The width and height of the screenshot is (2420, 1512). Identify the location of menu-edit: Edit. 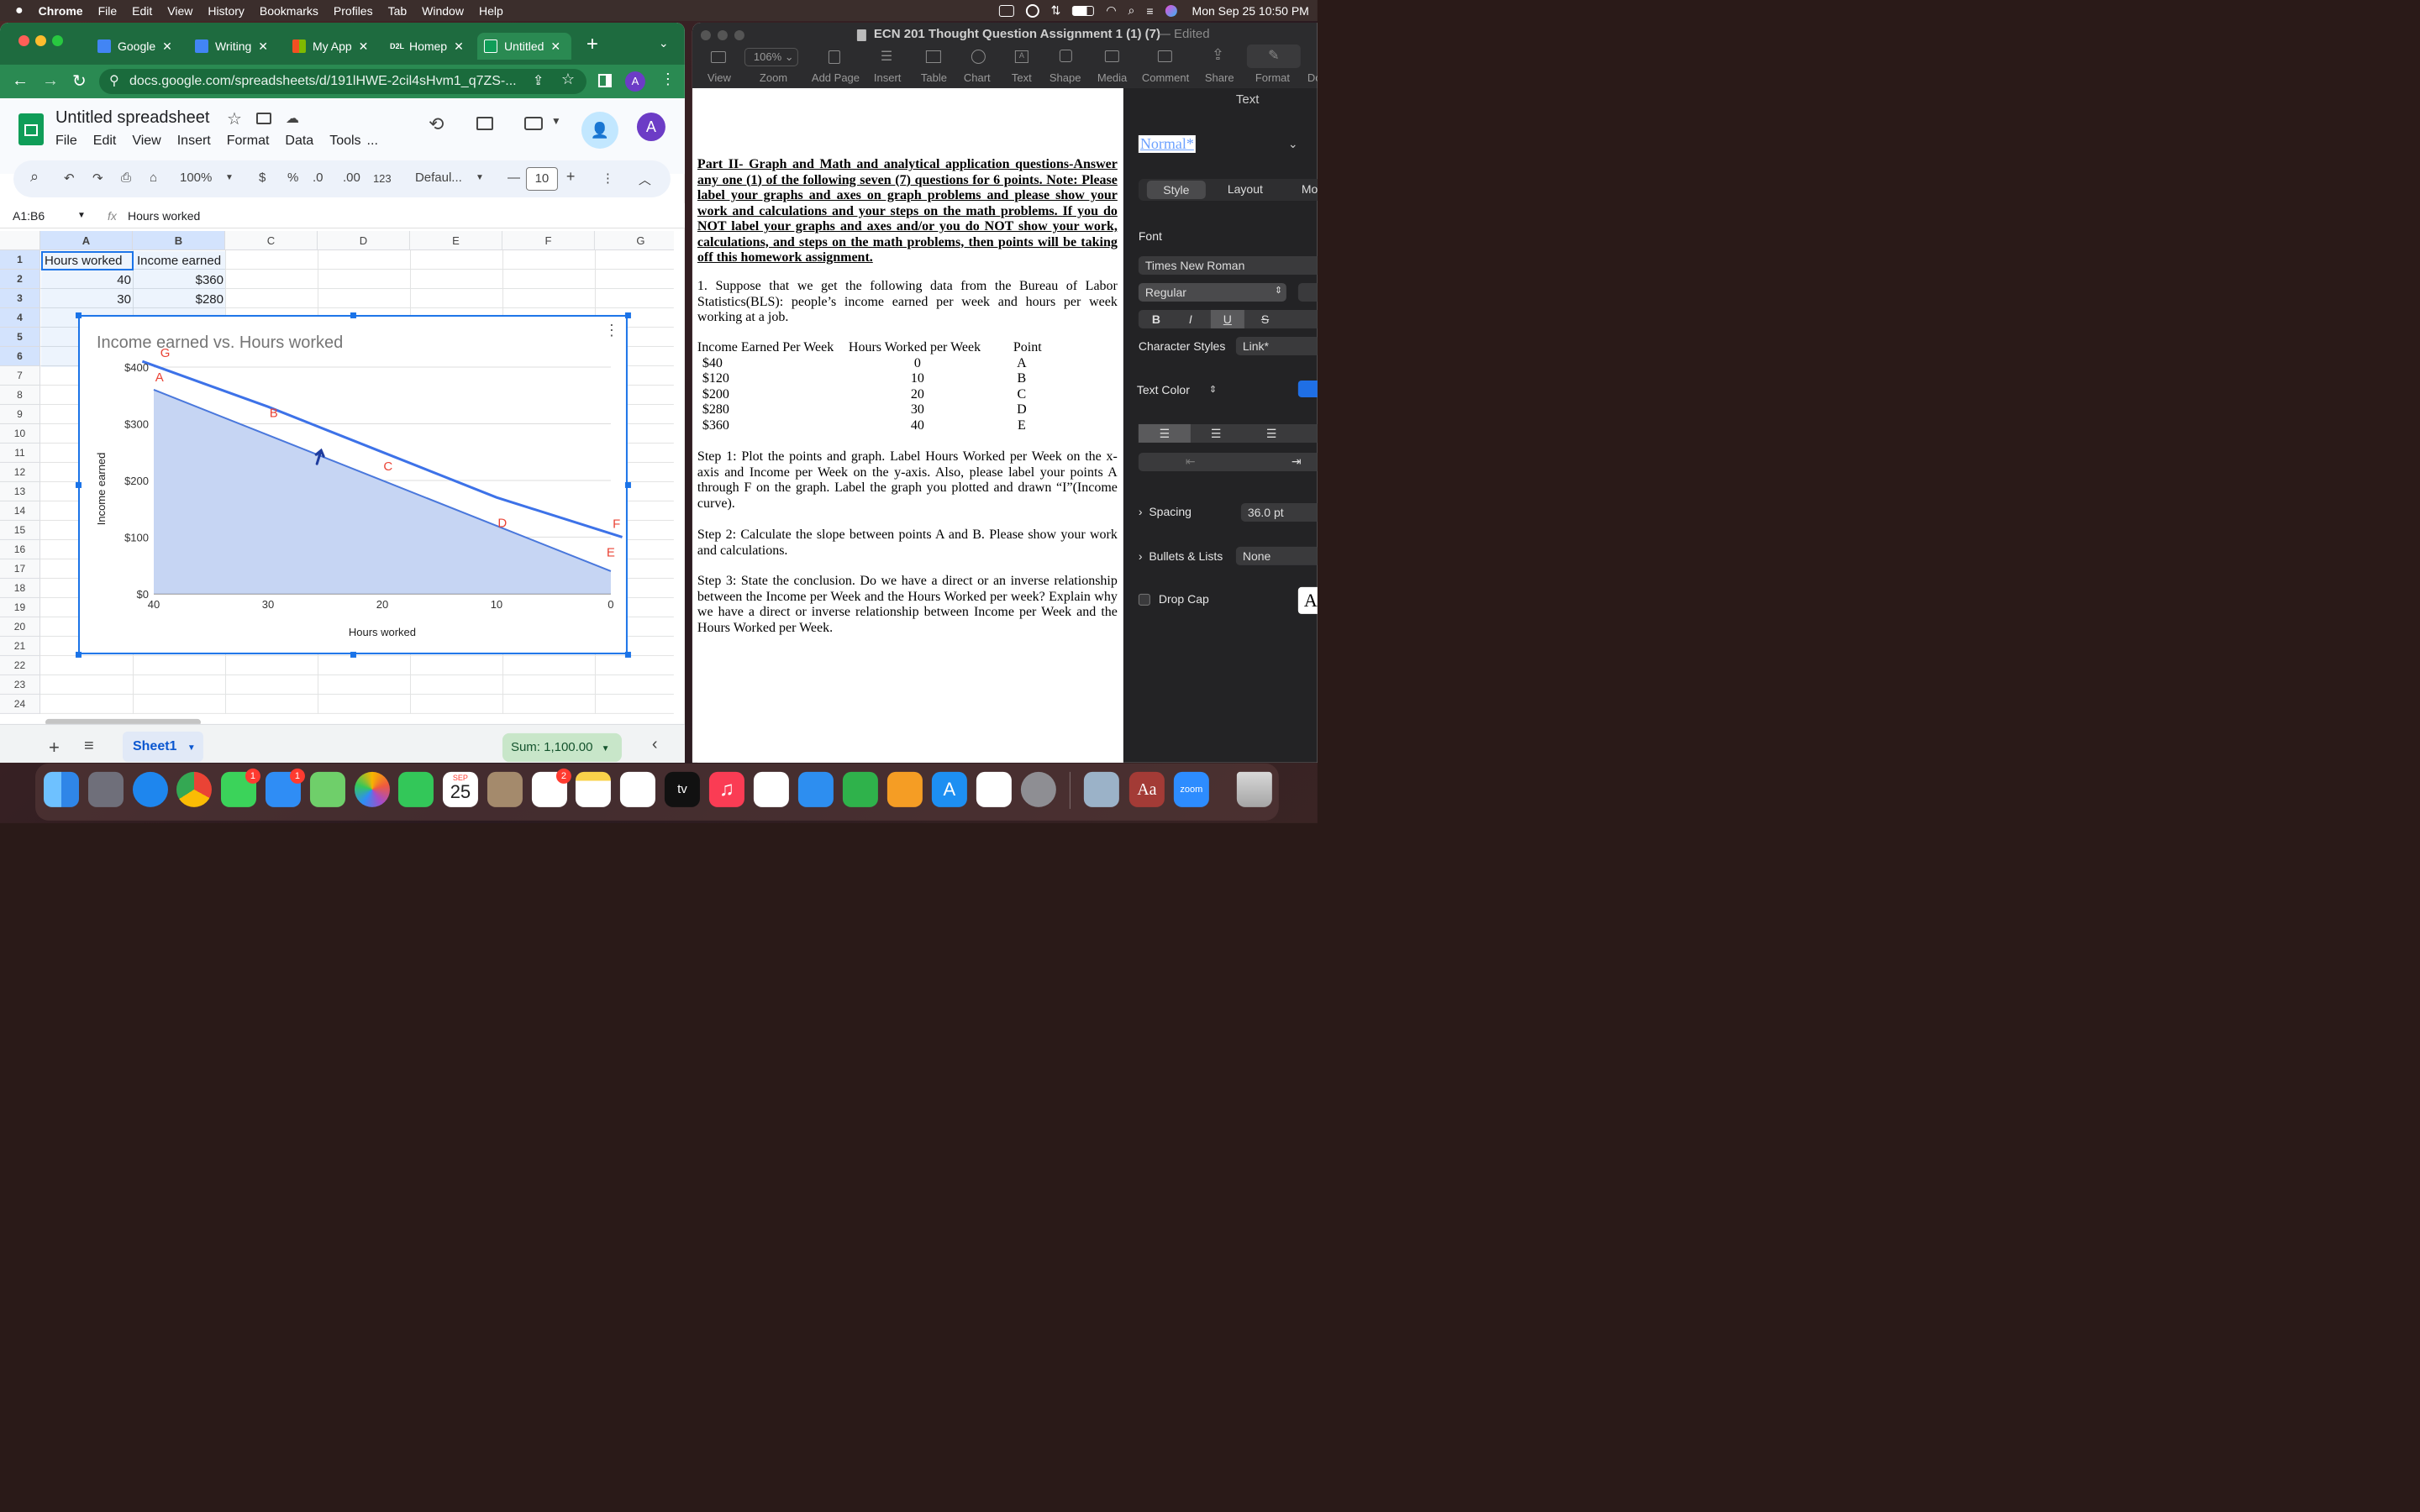
(142, 10).